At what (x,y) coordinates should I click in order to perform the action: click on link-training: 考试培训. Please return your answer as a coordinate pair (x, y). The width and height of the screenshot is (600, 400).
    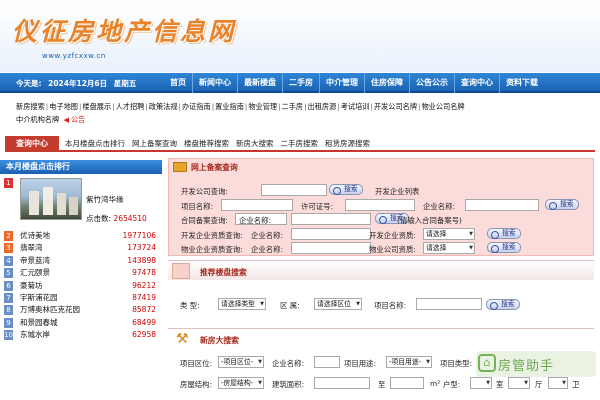
    Looking at the image, I should click on (355, 106).